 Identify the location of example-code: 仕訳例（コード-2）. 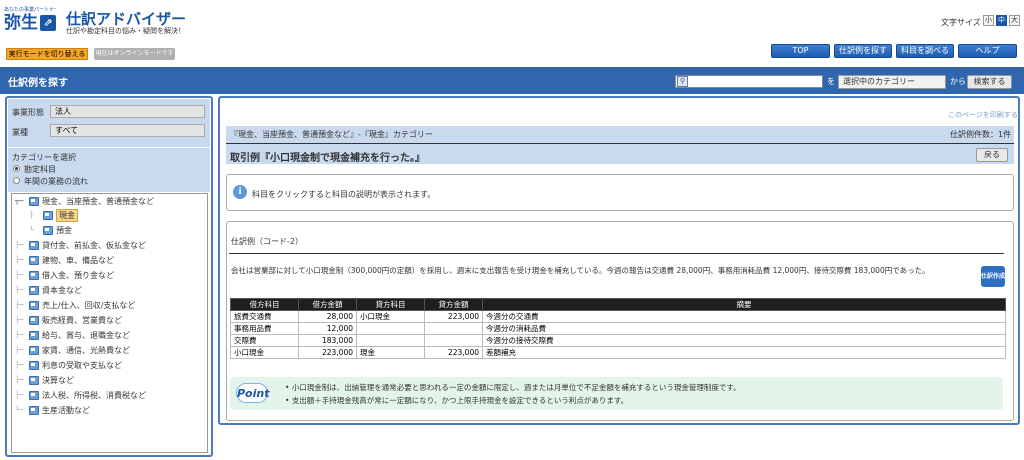
(267, 241).